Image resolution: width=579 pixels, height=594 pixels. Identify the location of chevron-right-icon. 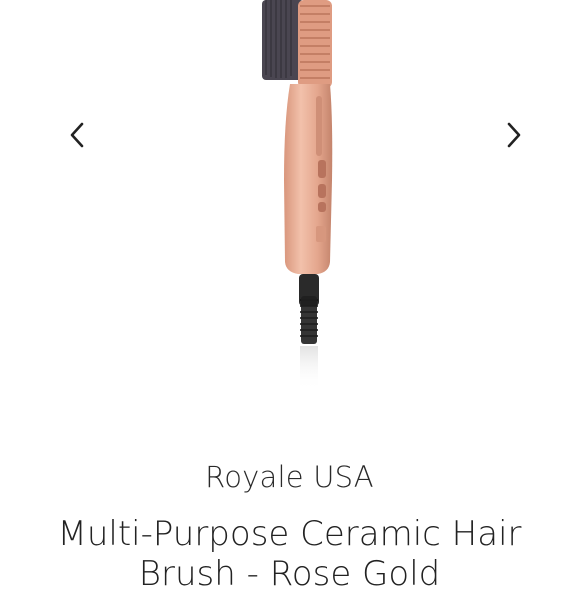
(514, 135).